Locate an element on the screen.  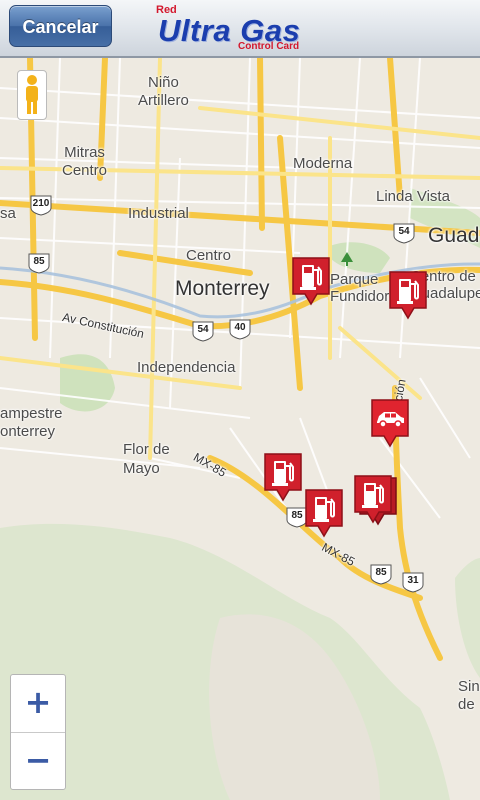
tree-icon is located at coordinates (347, 259).